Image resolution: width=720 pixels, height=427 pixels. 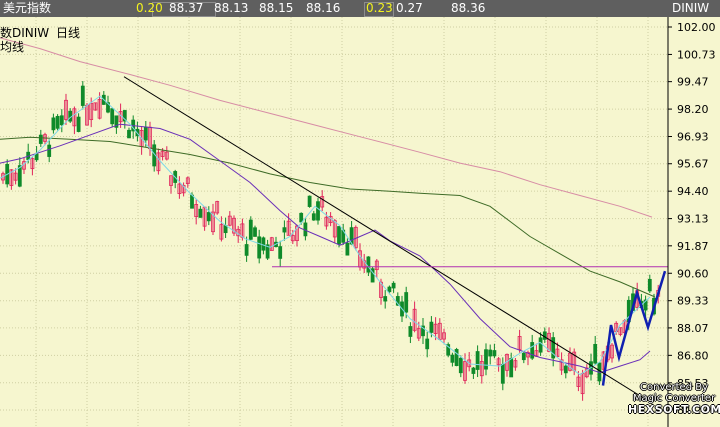 What do you see at coordinates (674, 409) in the screenshot?
I see `watermark-line-3: HEXSOFT.COM` at bounding box center [674, 409].